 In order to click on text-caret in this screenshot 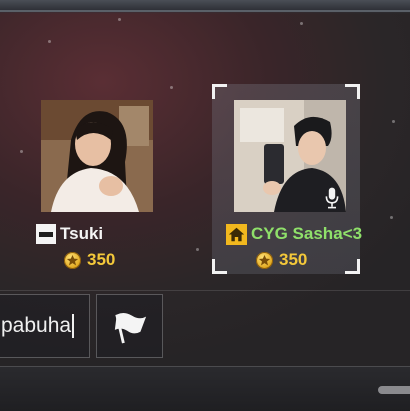, I will do `click(73, 326)`.